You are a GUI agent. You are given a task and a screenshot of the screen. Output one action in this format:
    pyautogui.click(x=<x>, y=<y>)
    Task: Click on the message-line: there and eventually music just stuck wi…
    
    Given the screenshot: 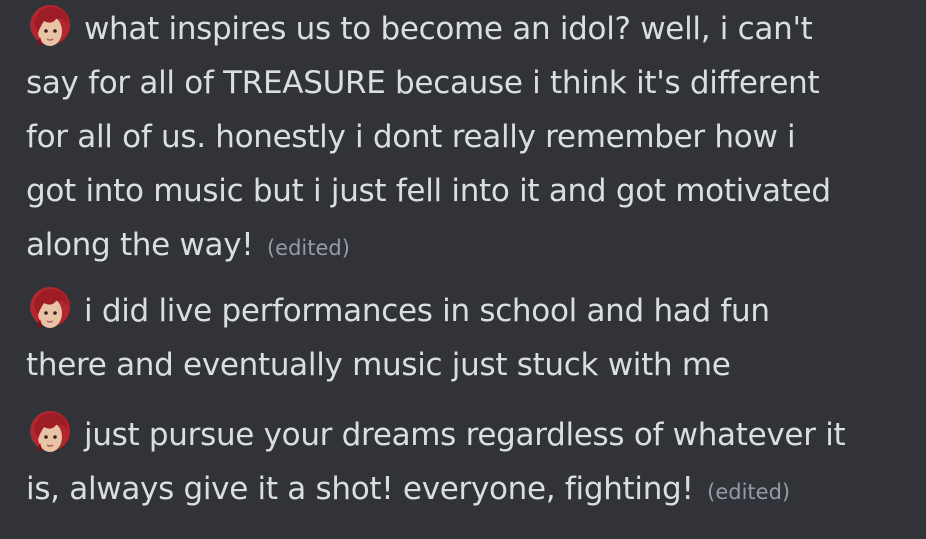 What is the action you would take?
    pyautogui.click(x=378, y=365)
    